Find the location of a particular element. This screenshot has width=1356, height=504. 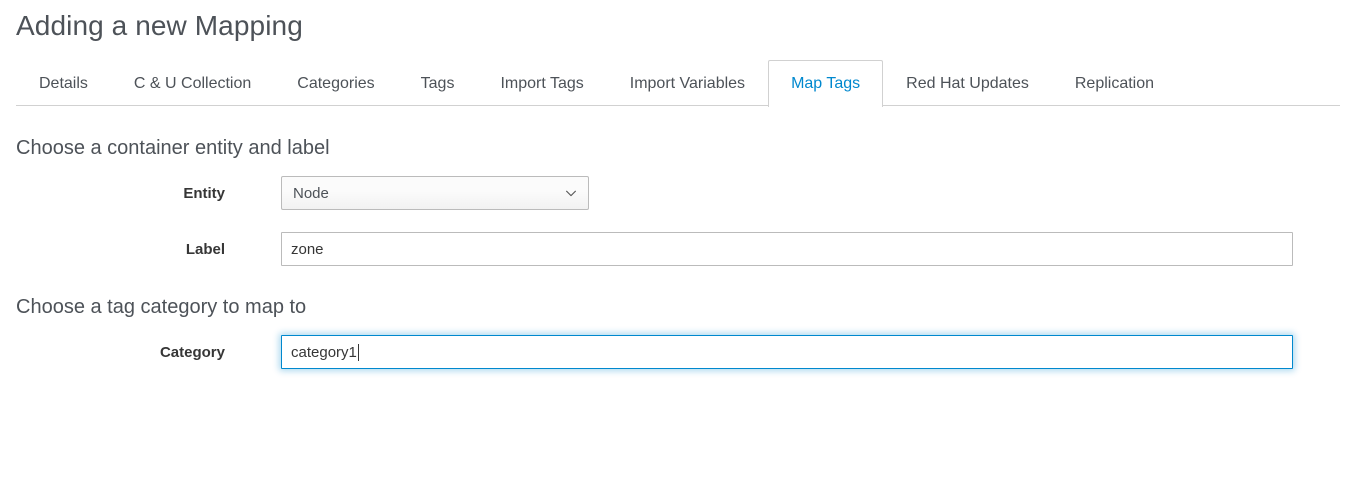

label-input-value: zone is located at coordinates (307, 249).